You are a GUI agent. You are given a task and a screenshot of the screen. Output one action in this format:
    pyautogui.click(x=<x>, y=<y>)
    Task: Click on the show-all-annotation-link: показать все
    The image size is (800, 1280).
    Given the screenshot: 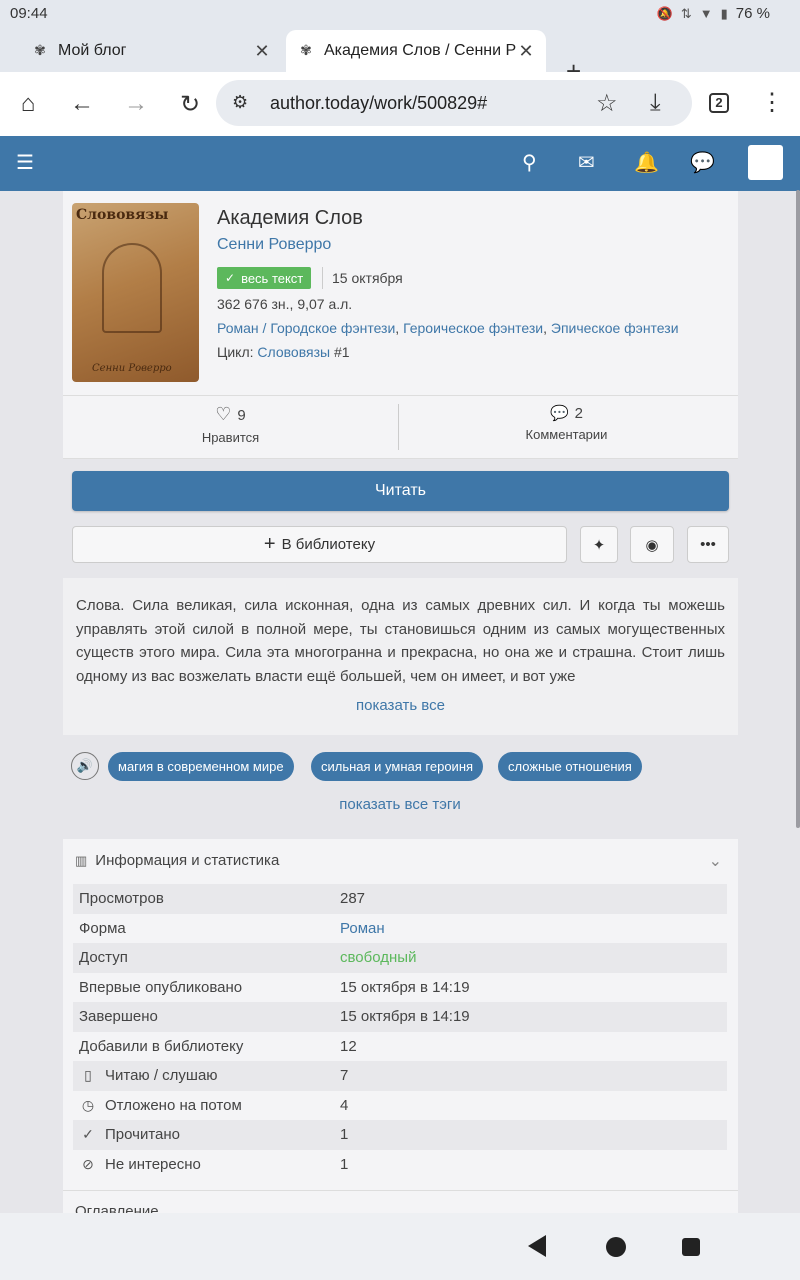 What is the action you would take?
    pyautogui.click(x=400, y=705)
    